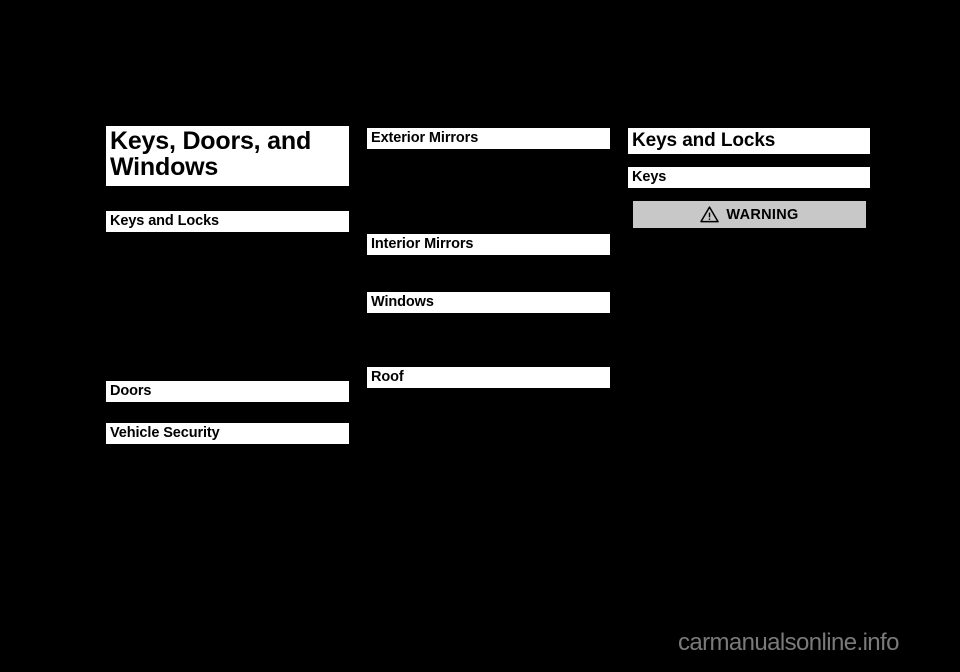 Image resolution: width=960 pixels, height=672 pixels. I want to click on toc-entry-roof-clipped, so click(489, 388).